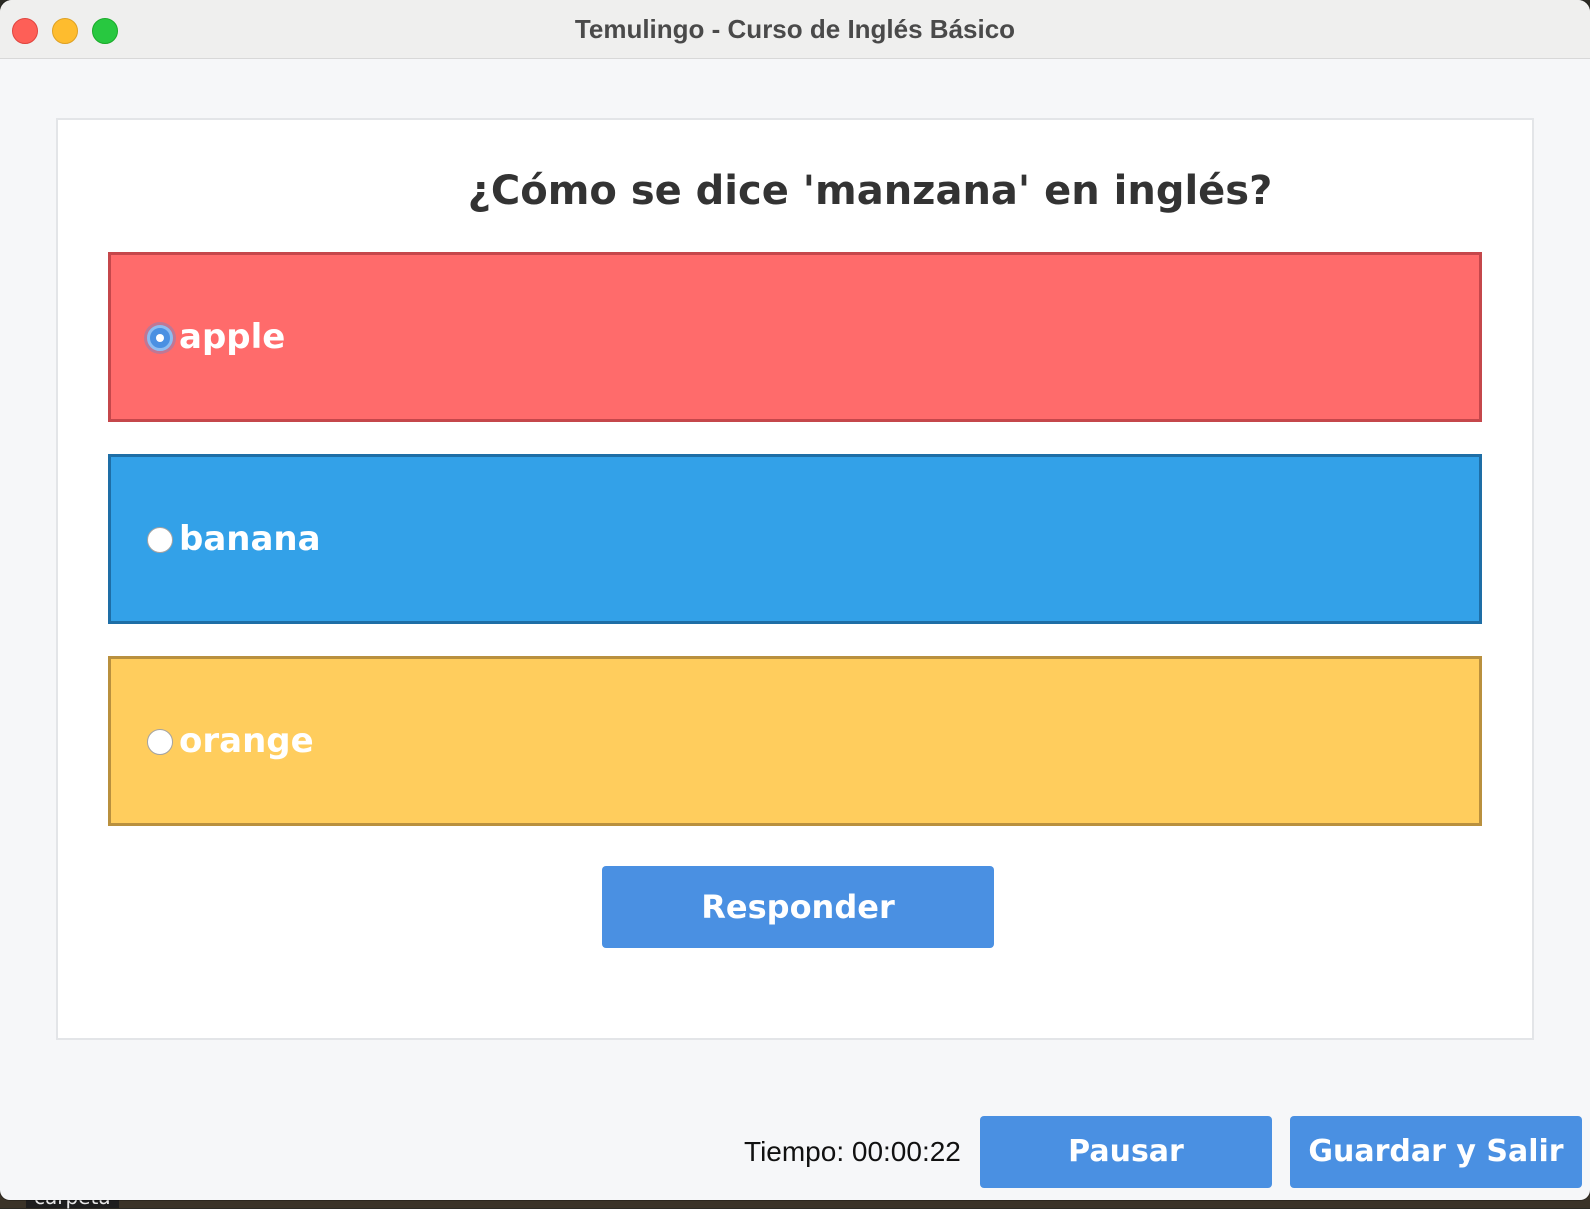 The height and width of the screenshot is (1209, 1590). Describe the element at coordinates (852, 1151) in the screenshot. I see `elapsed-timer: Tiempo: 00:00:22` at that location.